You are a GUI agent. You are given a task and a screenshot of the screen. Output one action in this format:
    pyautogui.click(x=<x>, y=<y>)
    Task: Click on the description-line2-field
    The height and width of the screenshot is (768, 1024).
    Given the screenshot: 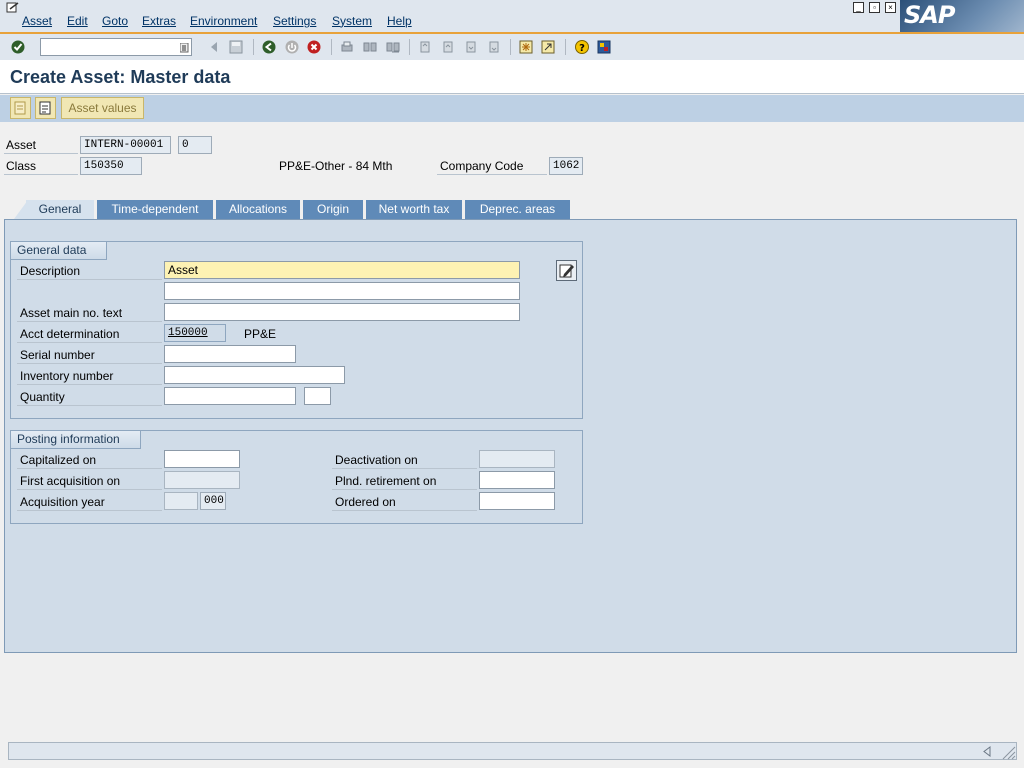 What is the action you would take?
    pyautogui.click(x=342, y=291)
    